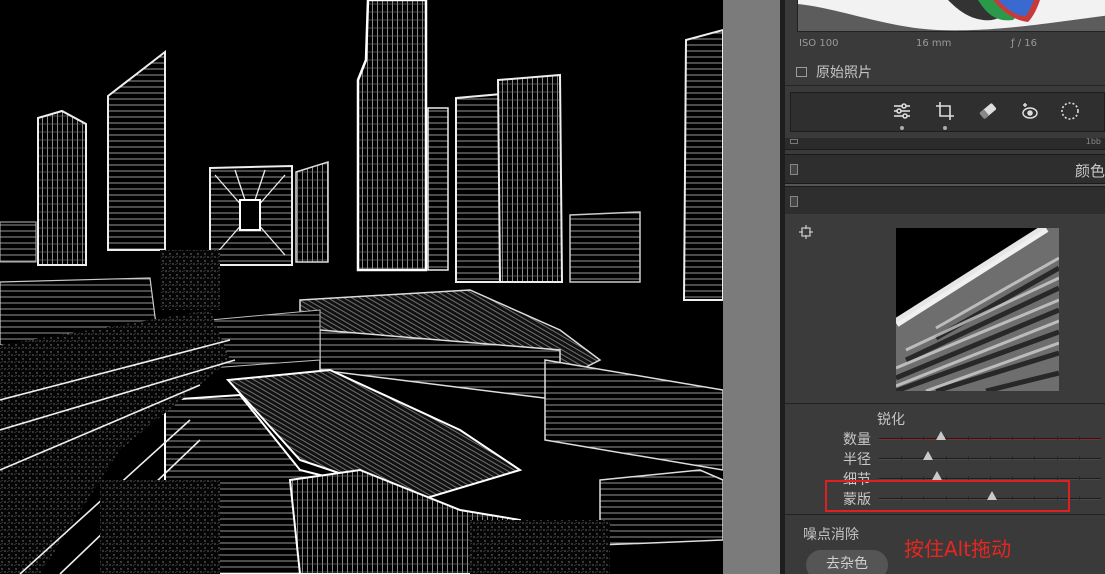 This screenshot has height=574, width=1105. What do you see at coordinates (831, 535) in the screenshot?
I see `noise-reduction-title: 噪点消除` at bounding box center [831, 535].